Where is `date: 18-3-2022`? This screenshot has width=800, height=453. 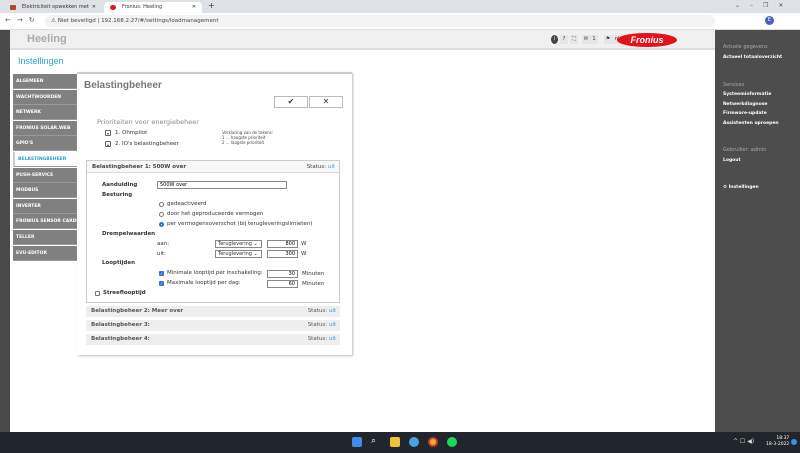
date: 18-3-2022 is located at coordinates (778, 444).